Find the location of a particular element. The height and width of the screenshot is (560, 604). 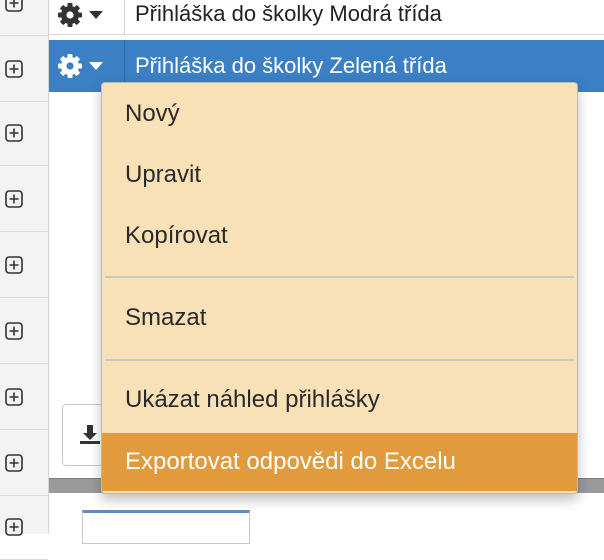

row-label: Přihláška do školky Modrá třída is located at coordinates (288, 13).